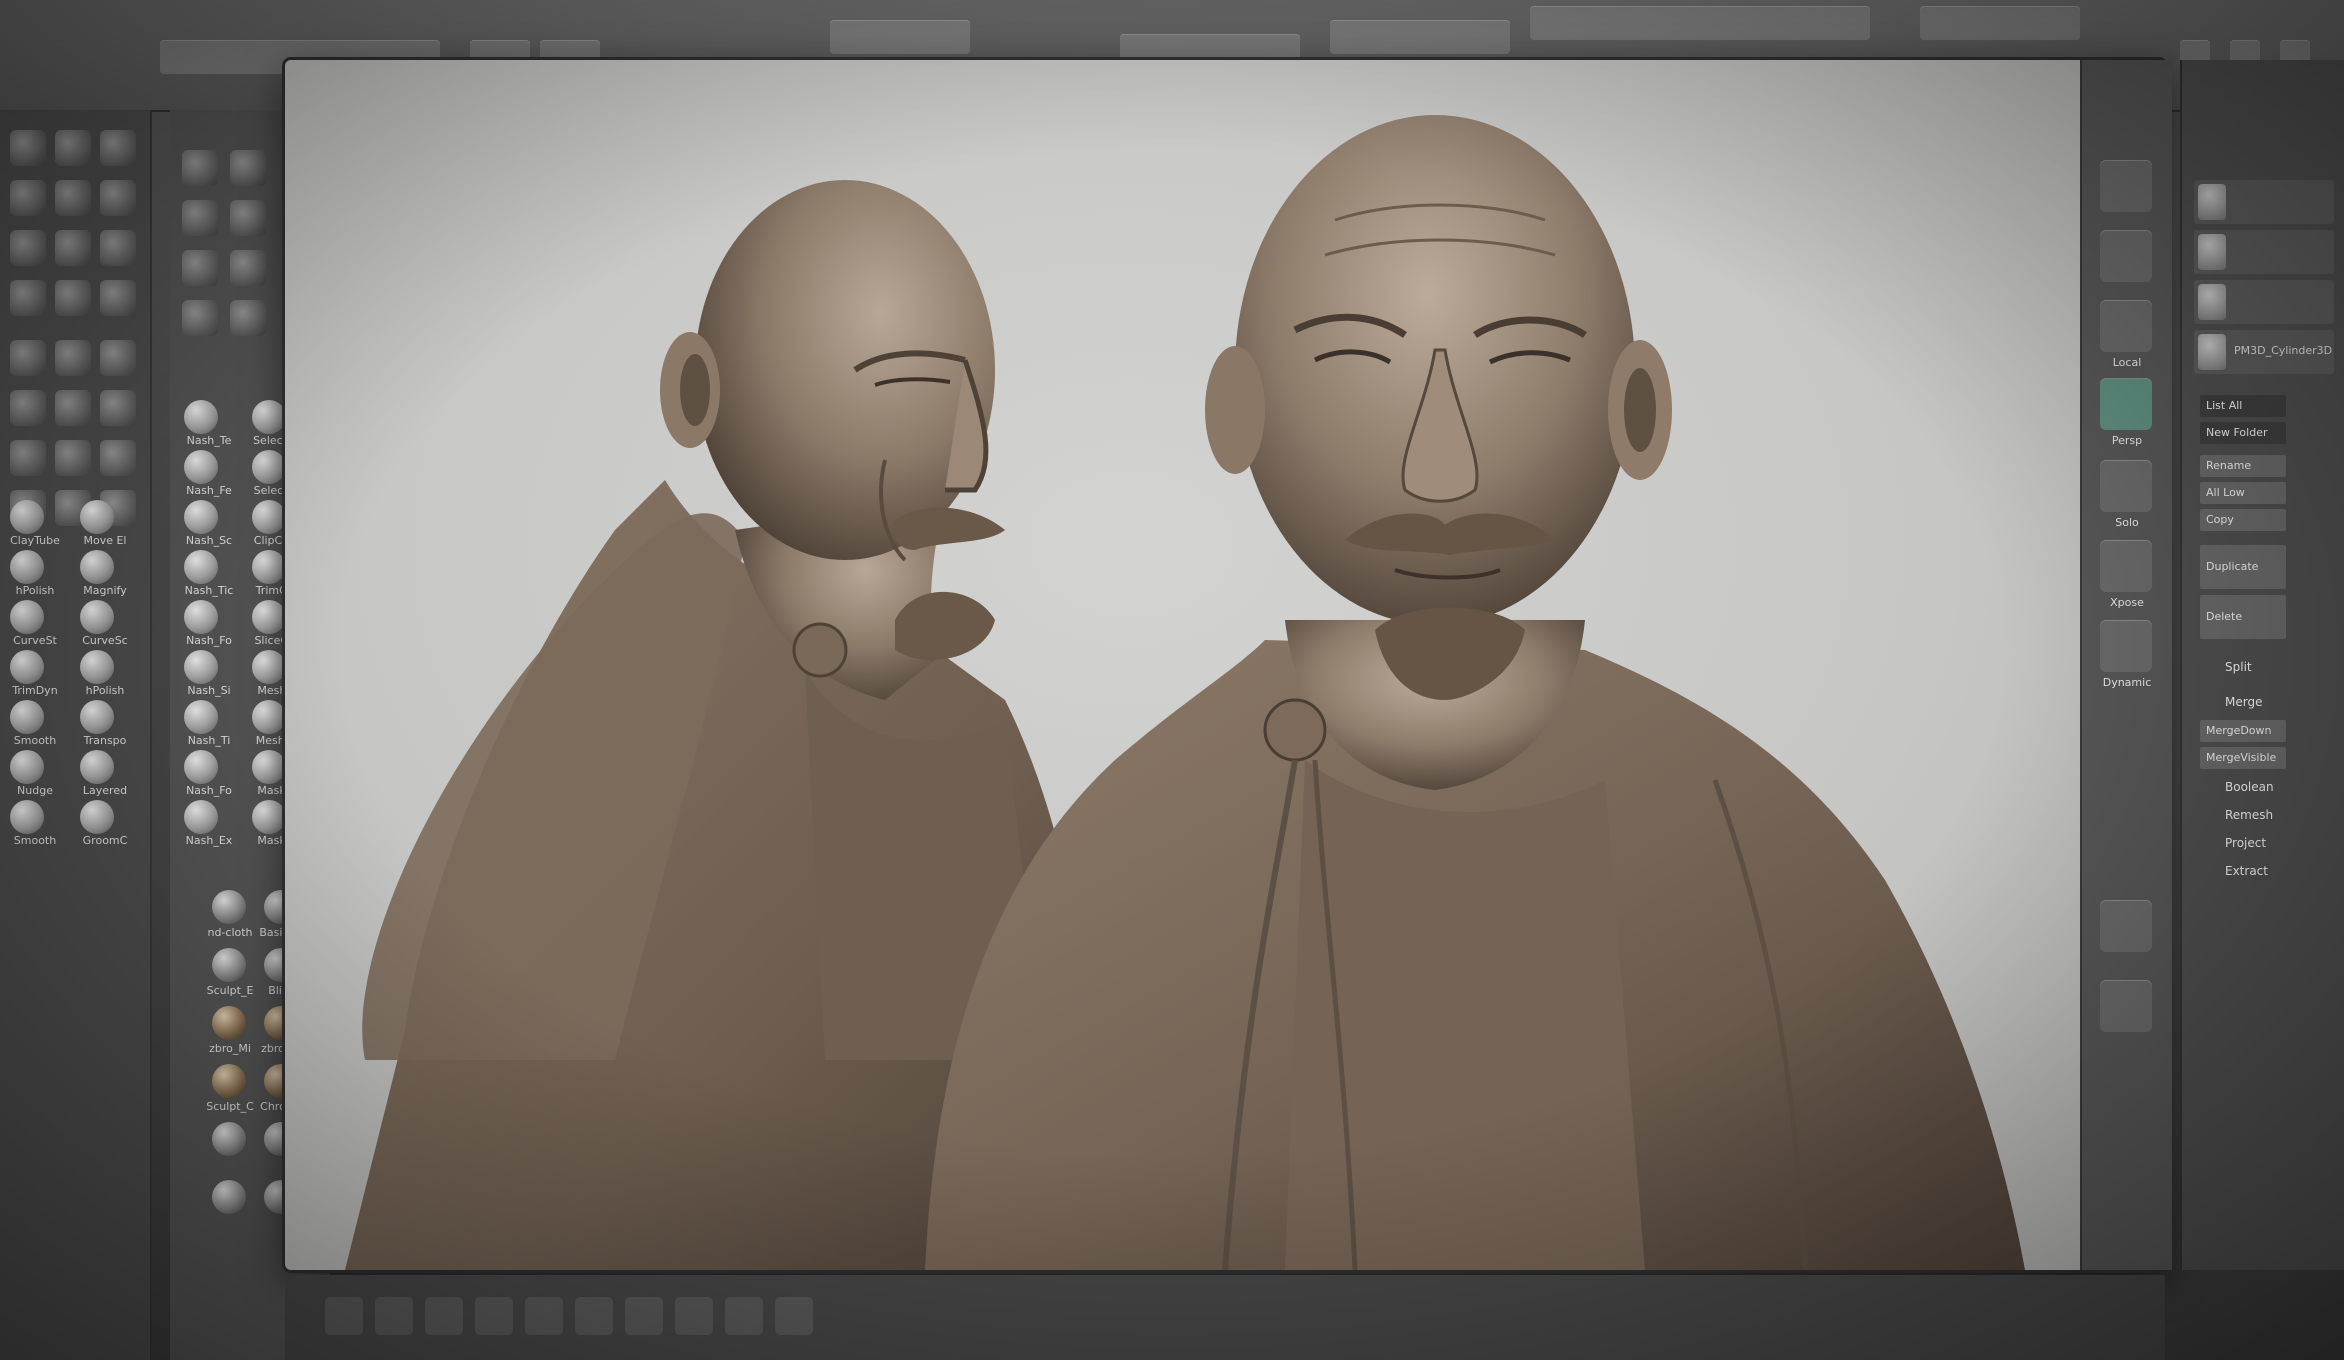  I want to click on duplicate-button: Duplicate, so click(2243, 567).